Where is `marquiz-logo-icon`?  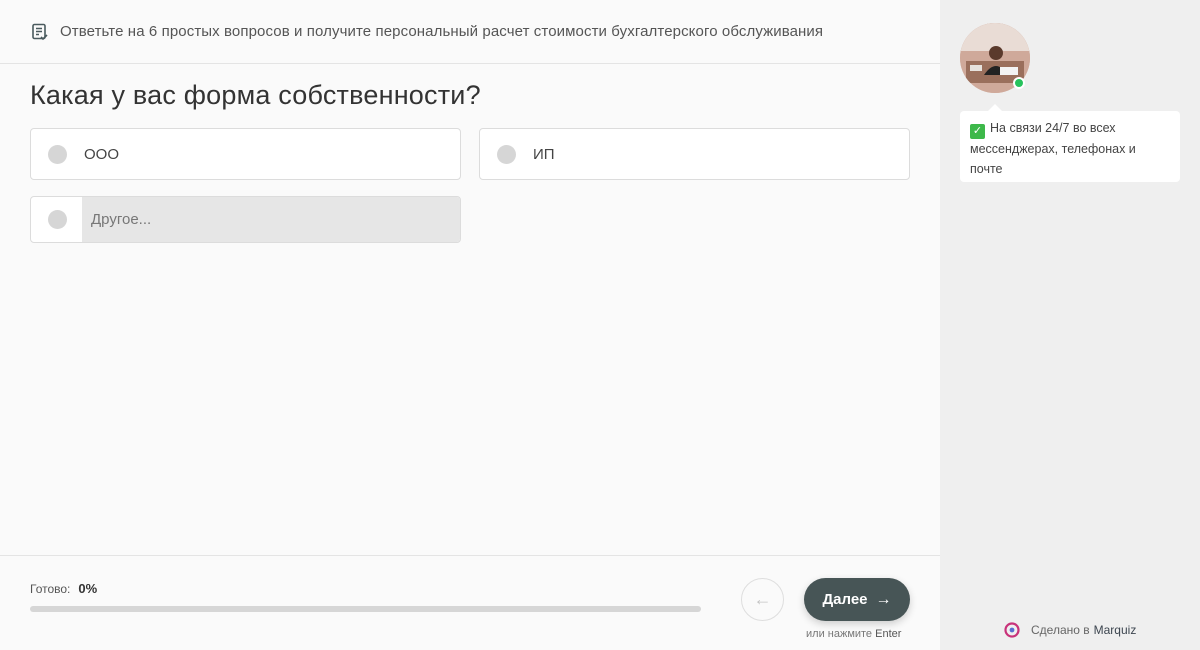 marquiz-logo-icon is located at coordinates (1012, 630).